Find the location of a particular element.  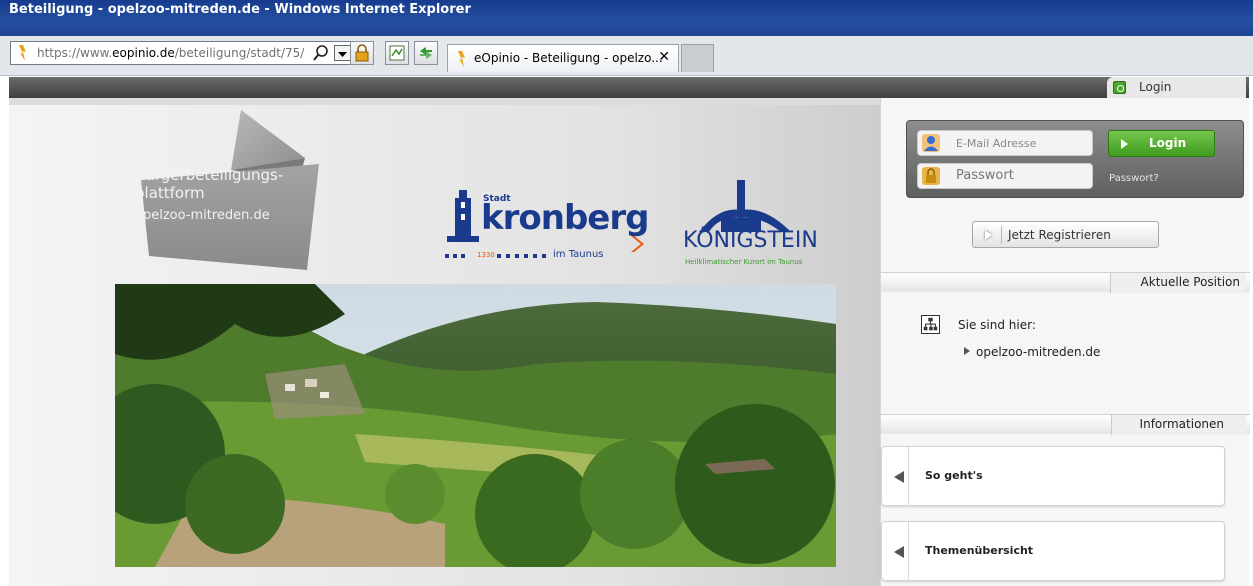

kronberg-sub: im Taunus is located at coordinates (578, 254).